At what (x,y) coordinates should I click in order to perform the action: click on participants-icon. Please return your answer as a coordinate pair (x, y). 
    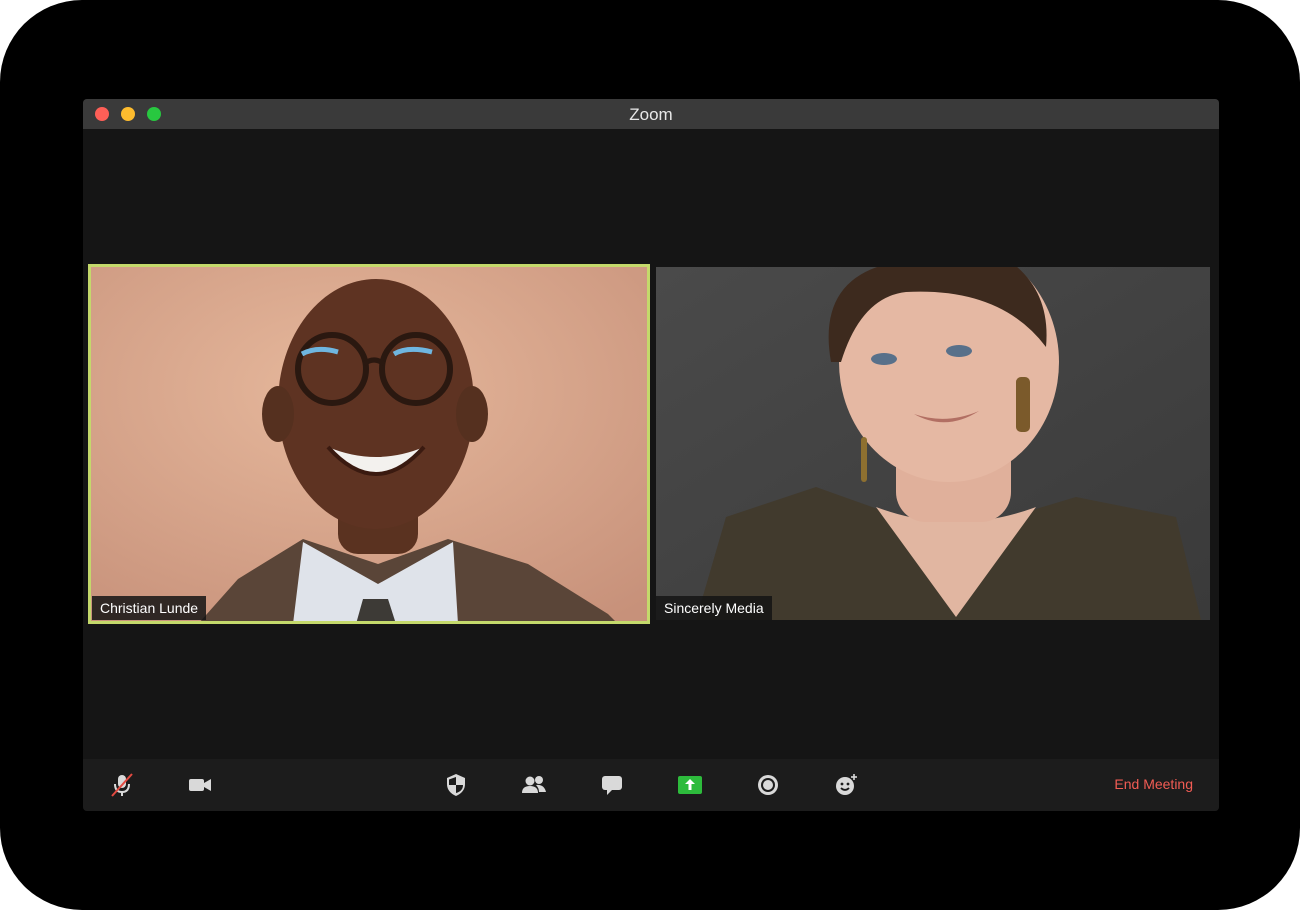
    Looking at the image, I should click on (534, 785).